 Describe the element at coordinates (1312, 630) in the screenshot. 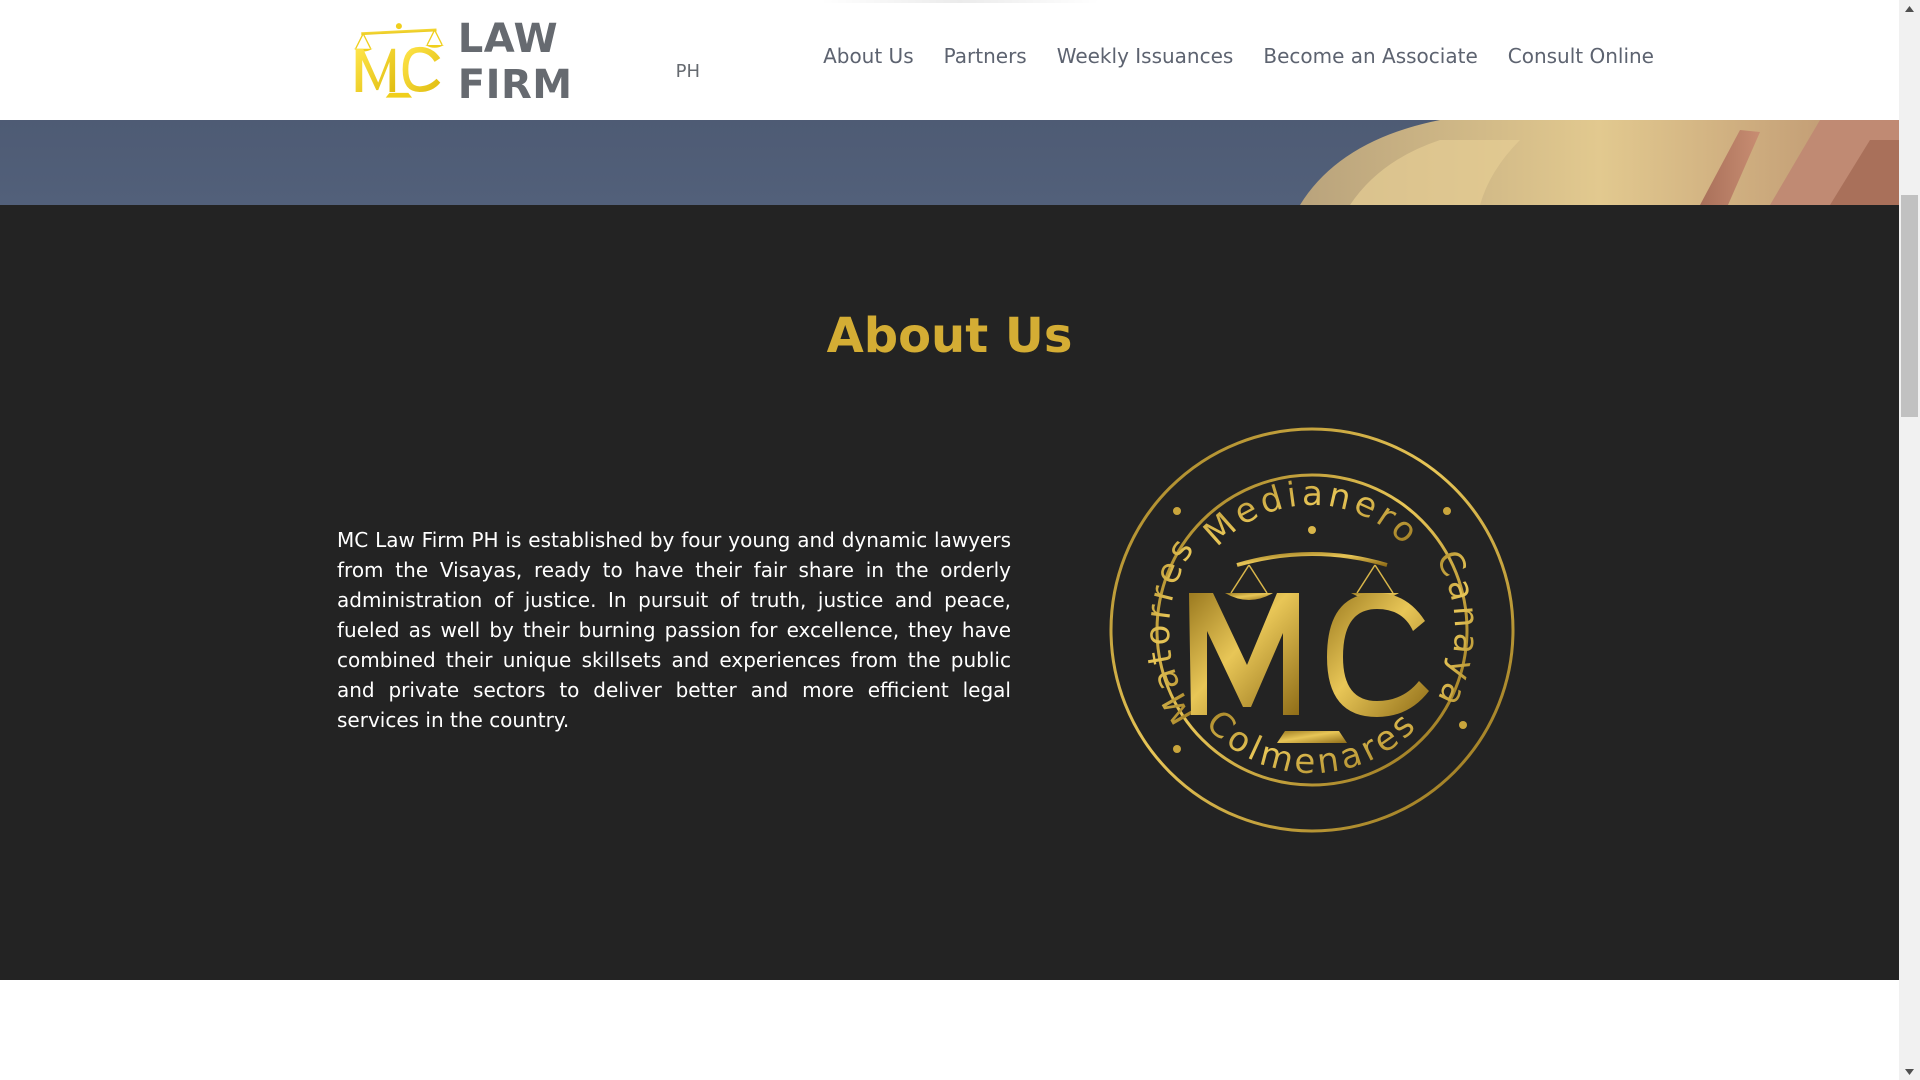

I see `firm-seal-logo: Medianero Canaya Matorres Colmenares` at that location.